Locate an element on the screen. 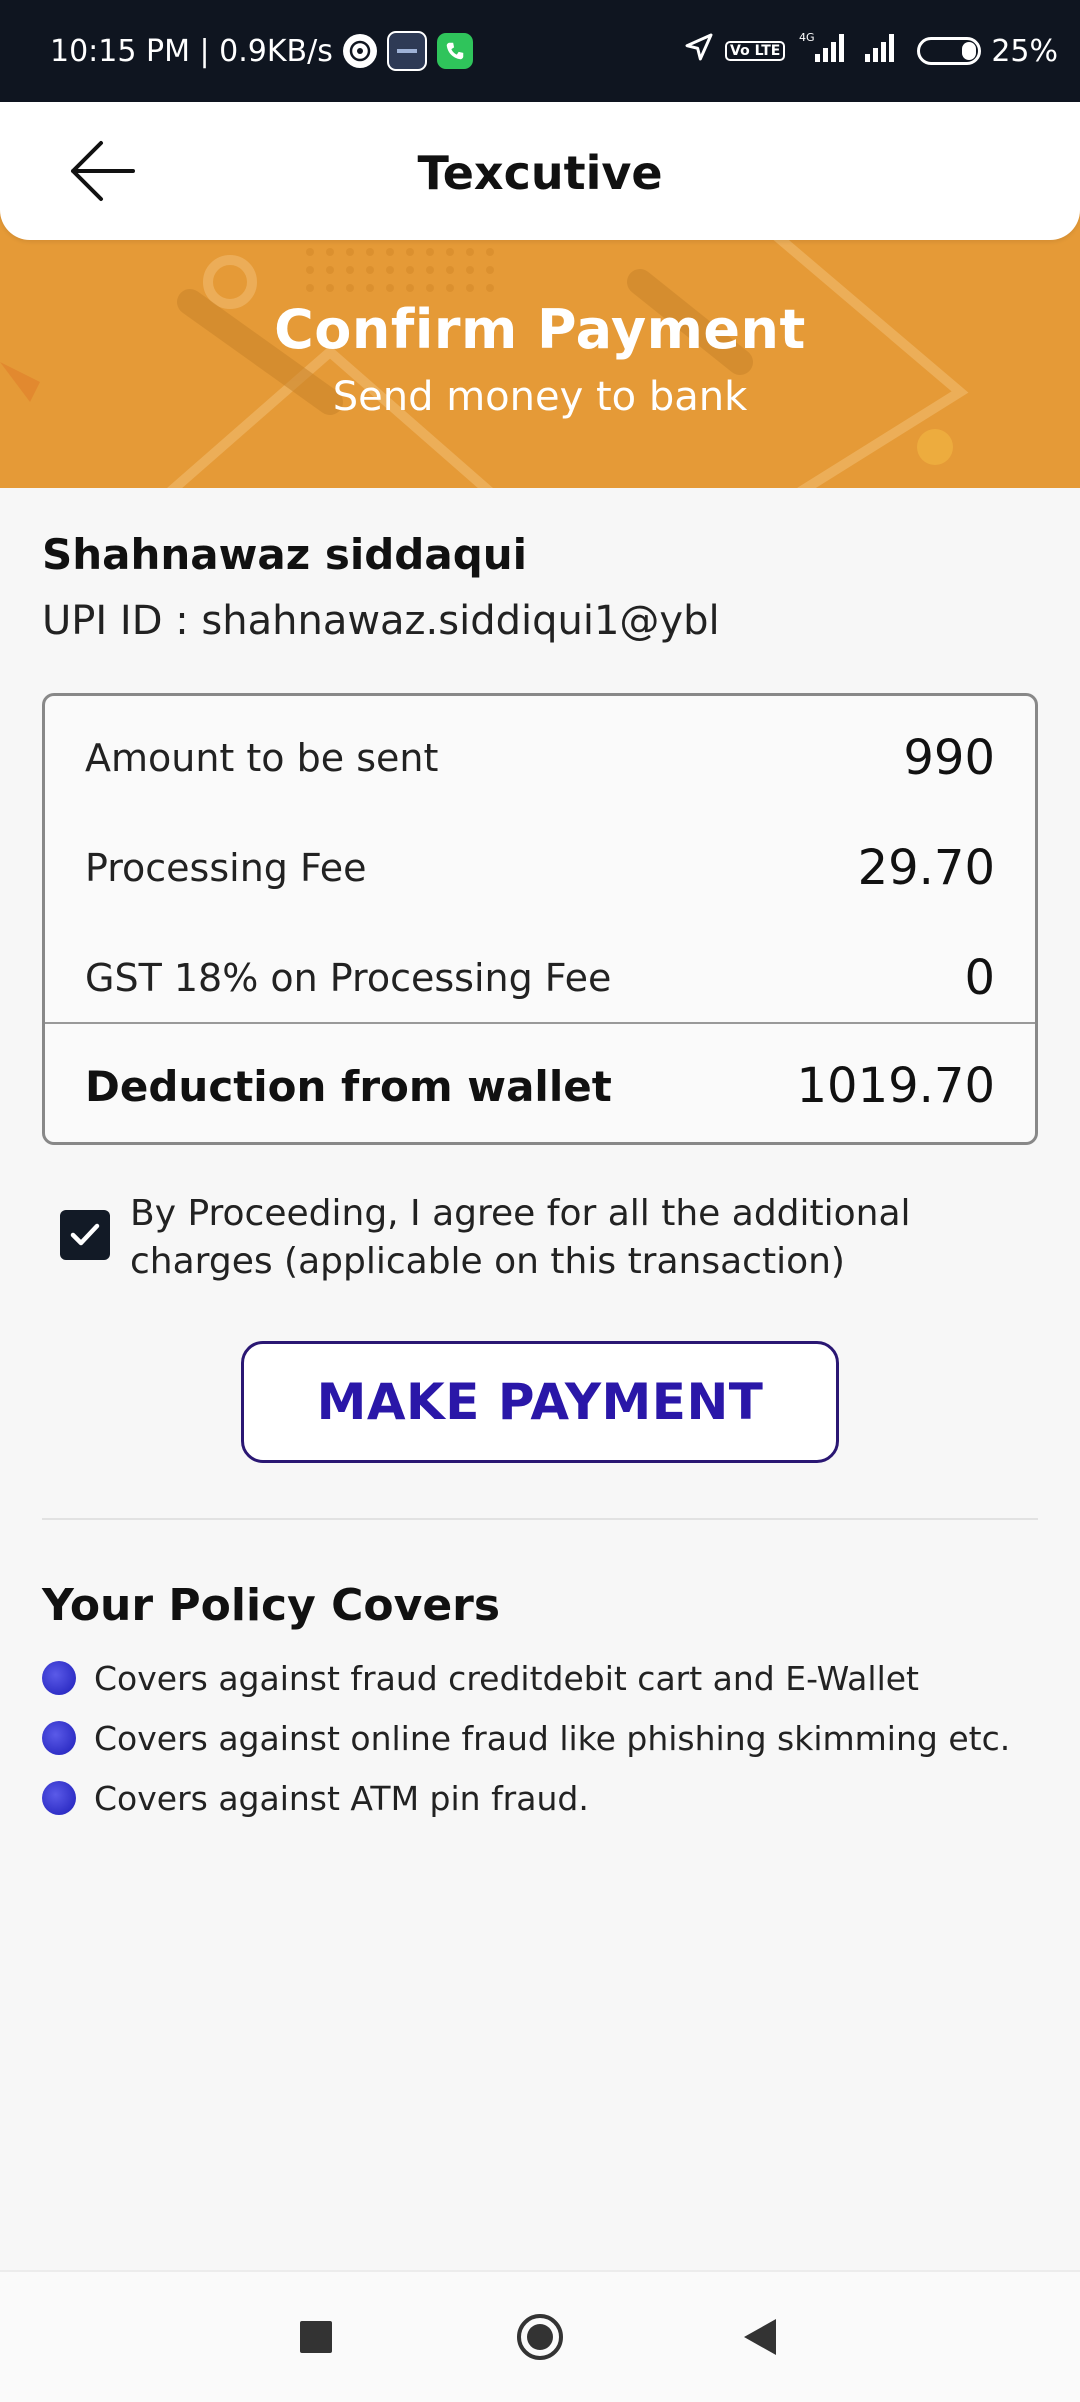  volte-icon: Vo LTE is located at coordinates (755, 51).